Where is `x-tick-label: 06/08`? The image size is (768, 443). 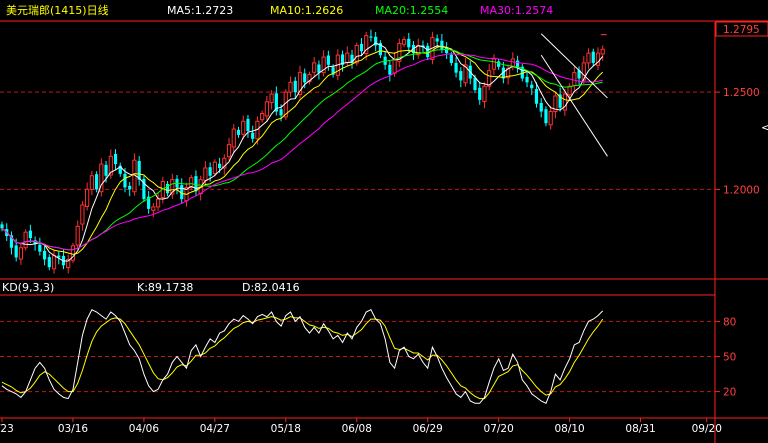 x-tick-label: 06/08 is located at coordinates (357, 429).